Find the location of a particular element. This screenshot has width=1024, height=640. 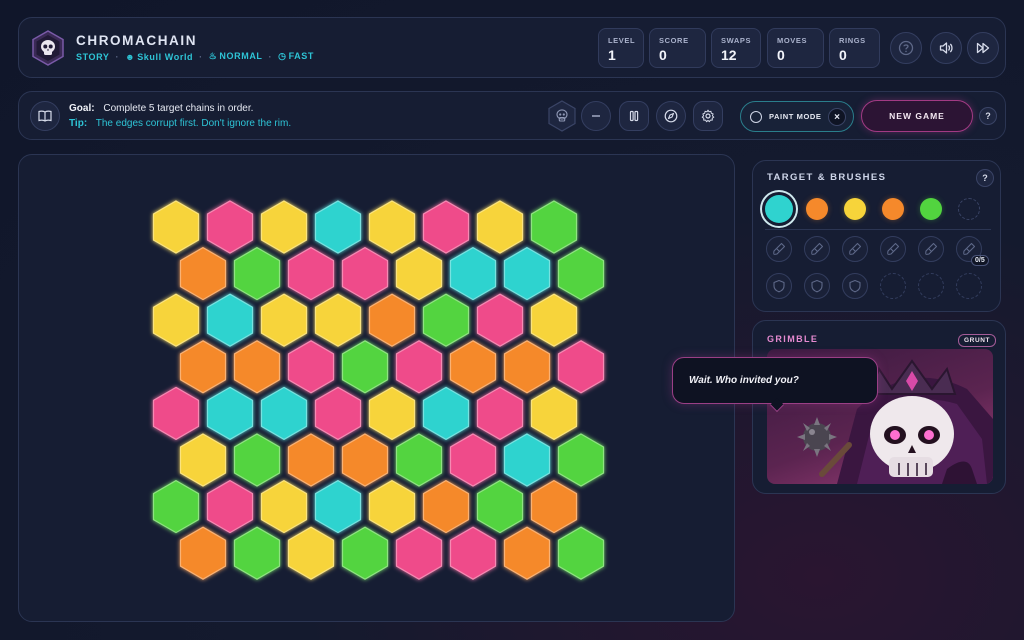

new-game-button: NEW GAME is located at coordinates (917, 116).